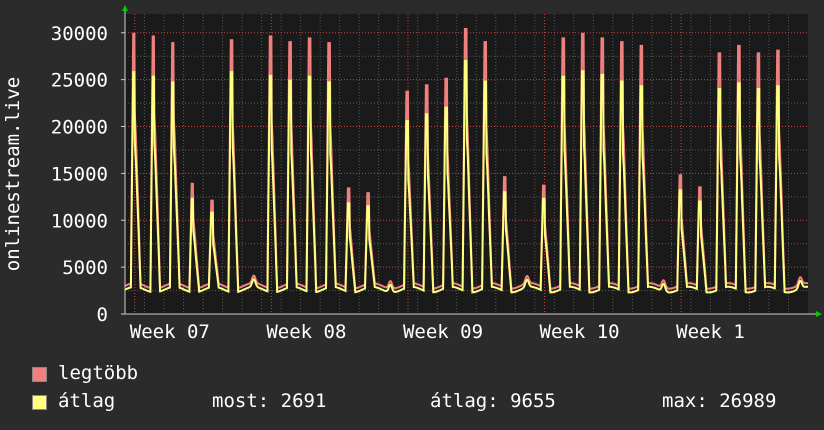  What do you see at coordinates (79, 81) in the screenshot?
I see `y-tick-label: 25000` at bounding box center [79, 81].